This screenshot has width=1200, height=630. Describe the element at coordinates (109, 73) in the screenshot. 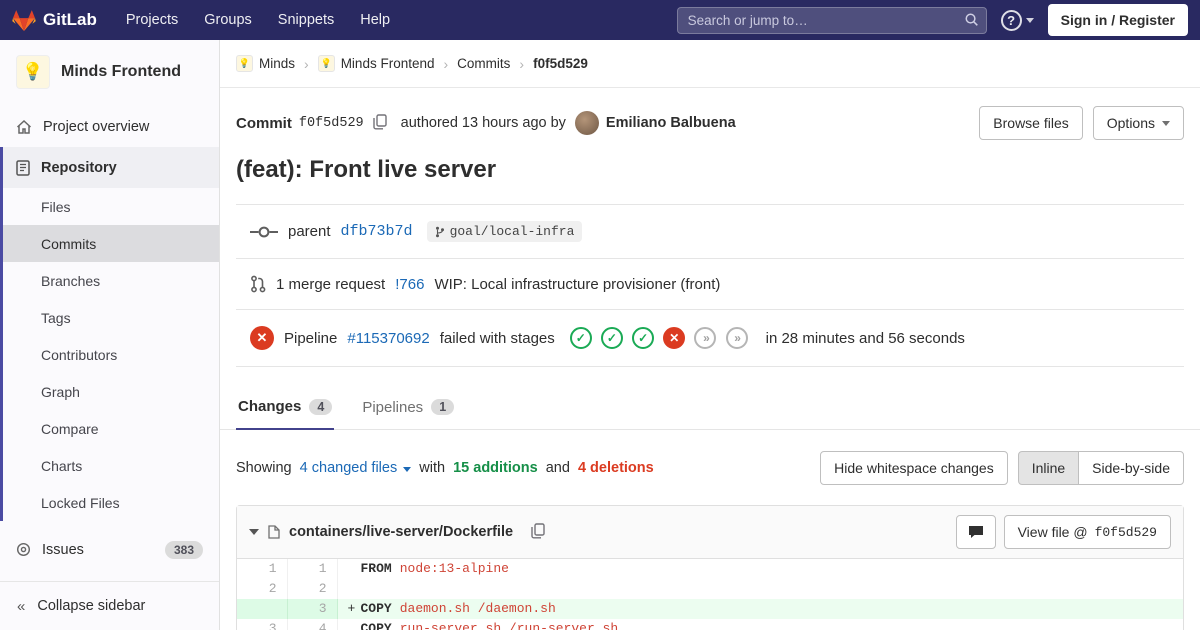

I see `project-header: 💡 Minds Frontend` at that location.